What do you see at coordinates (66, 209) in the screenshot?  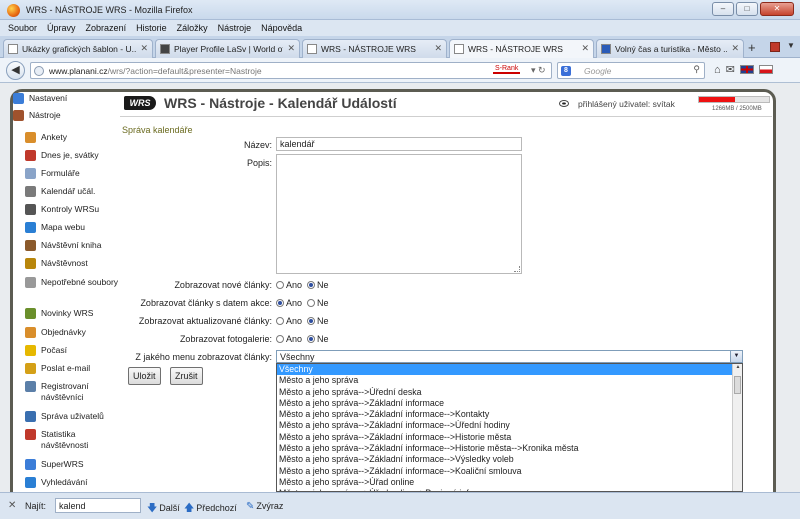 I see `sidebar-item: Kontroly WRSu` at bounding box center [66, 209].